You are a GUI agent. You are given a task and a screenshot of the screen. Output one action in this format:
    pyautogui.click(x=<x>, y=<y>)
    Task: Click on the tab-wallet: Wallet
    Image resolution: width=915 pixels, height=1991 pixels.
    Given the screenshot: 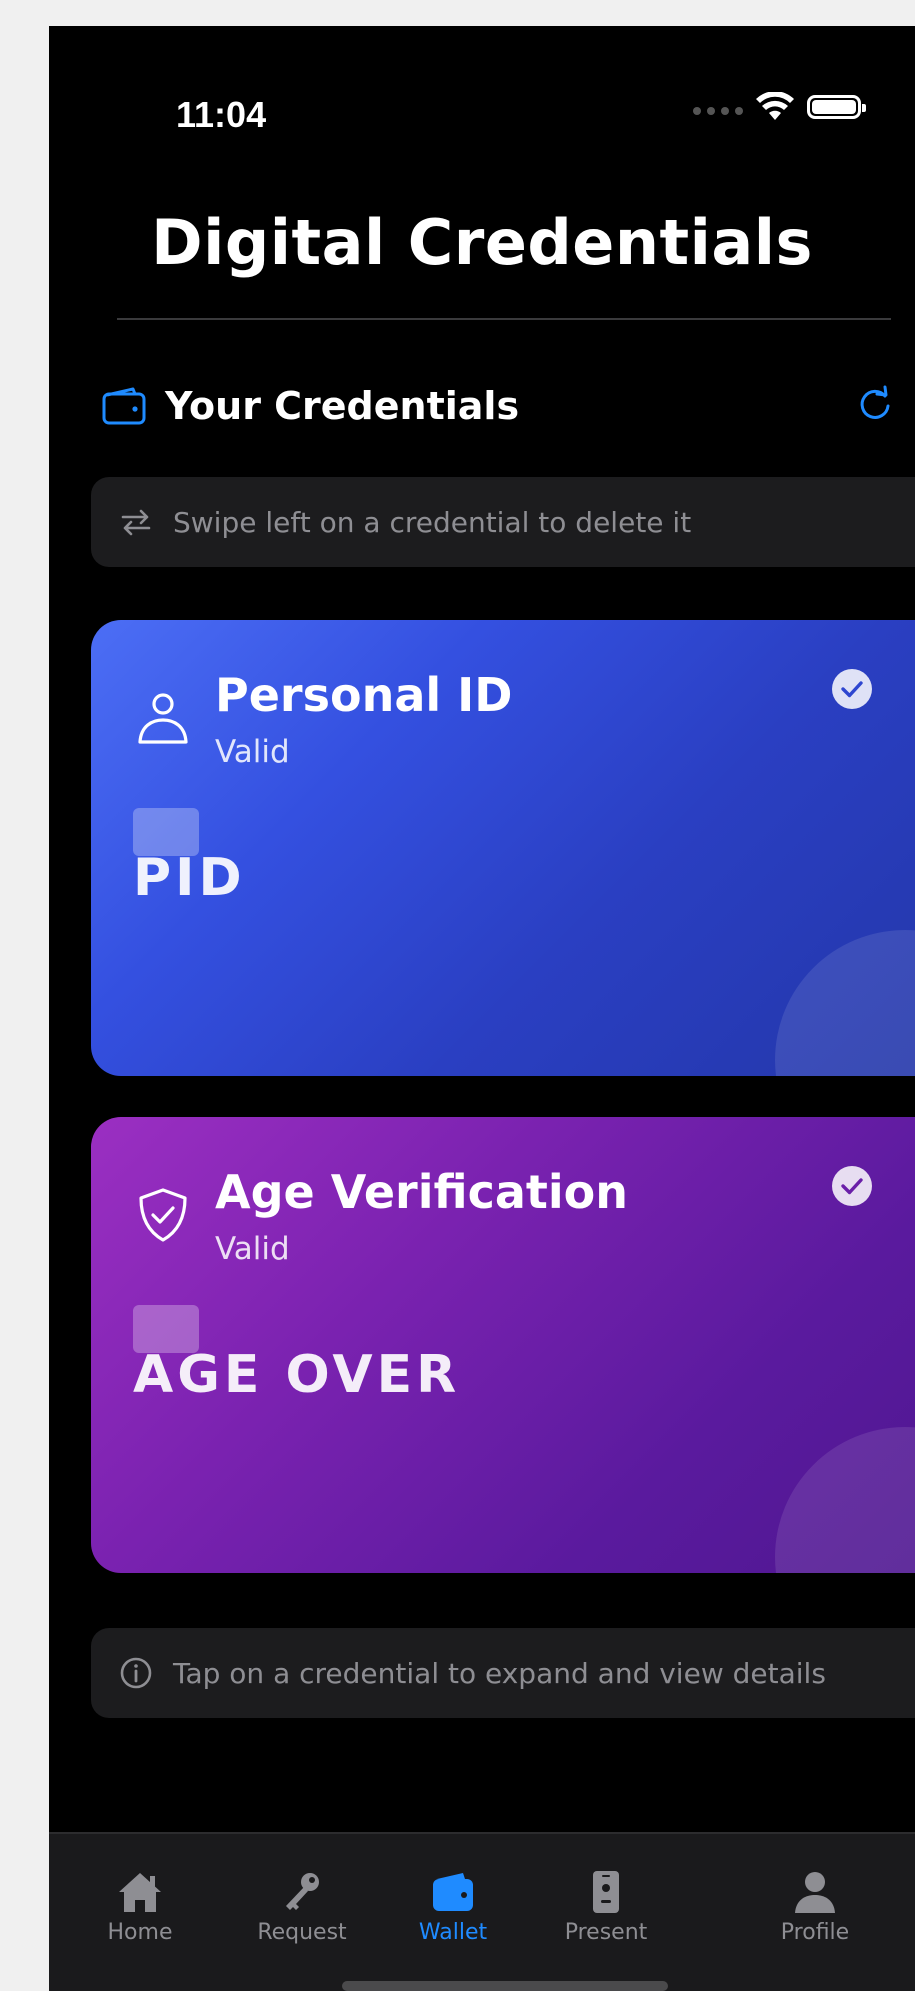 What is the action you would take?
    pyautogui.click(x=453, y=1907)
    